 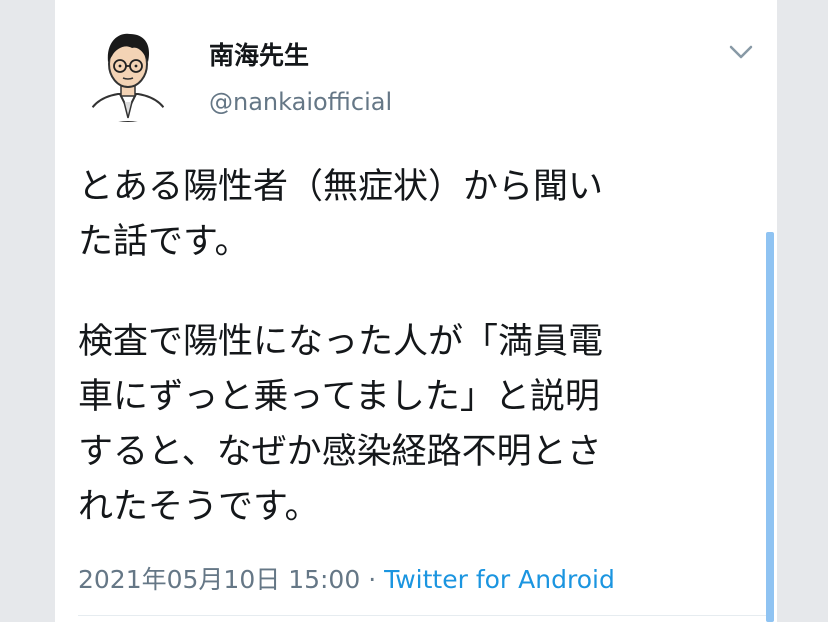 I want to click on tweet-line: た話です。, so click(x=164, y=242).